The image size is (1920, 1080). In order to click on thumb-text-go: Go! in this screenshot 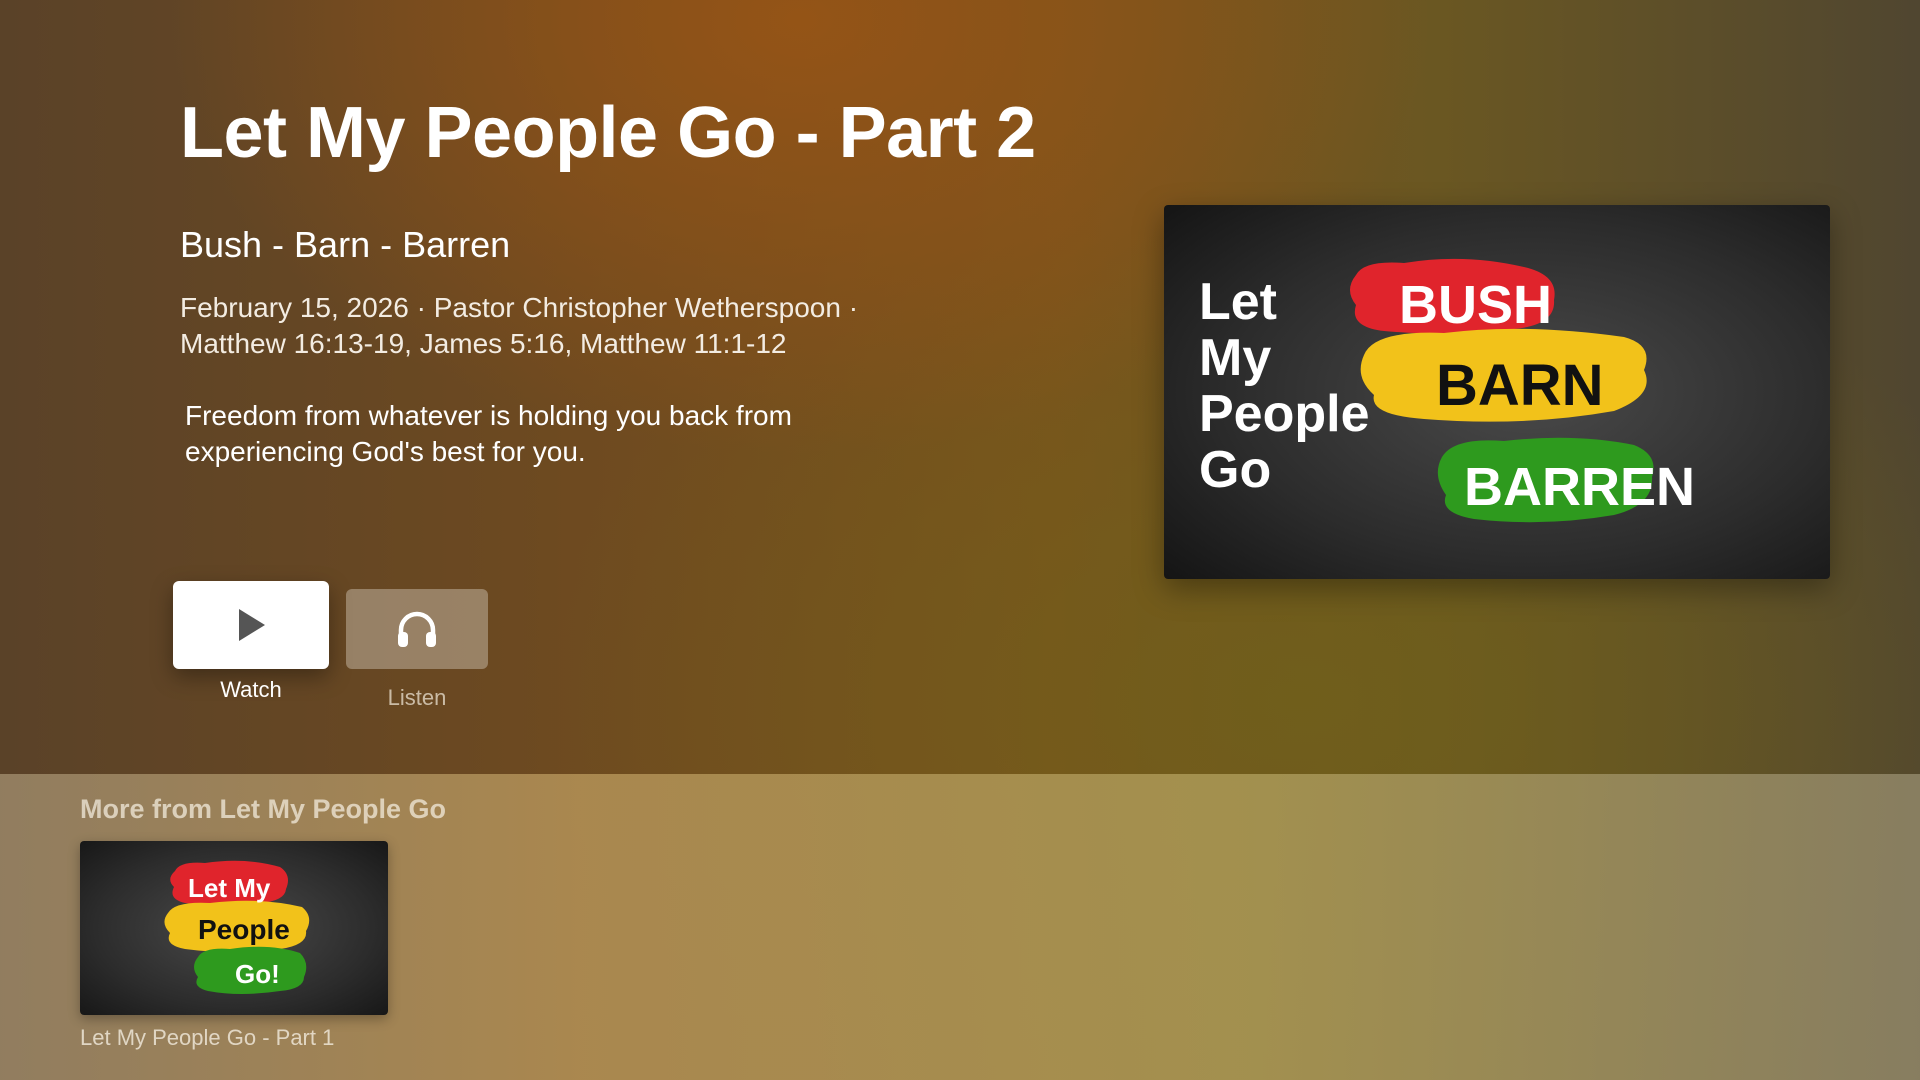, I will do `click(257, 974)`.